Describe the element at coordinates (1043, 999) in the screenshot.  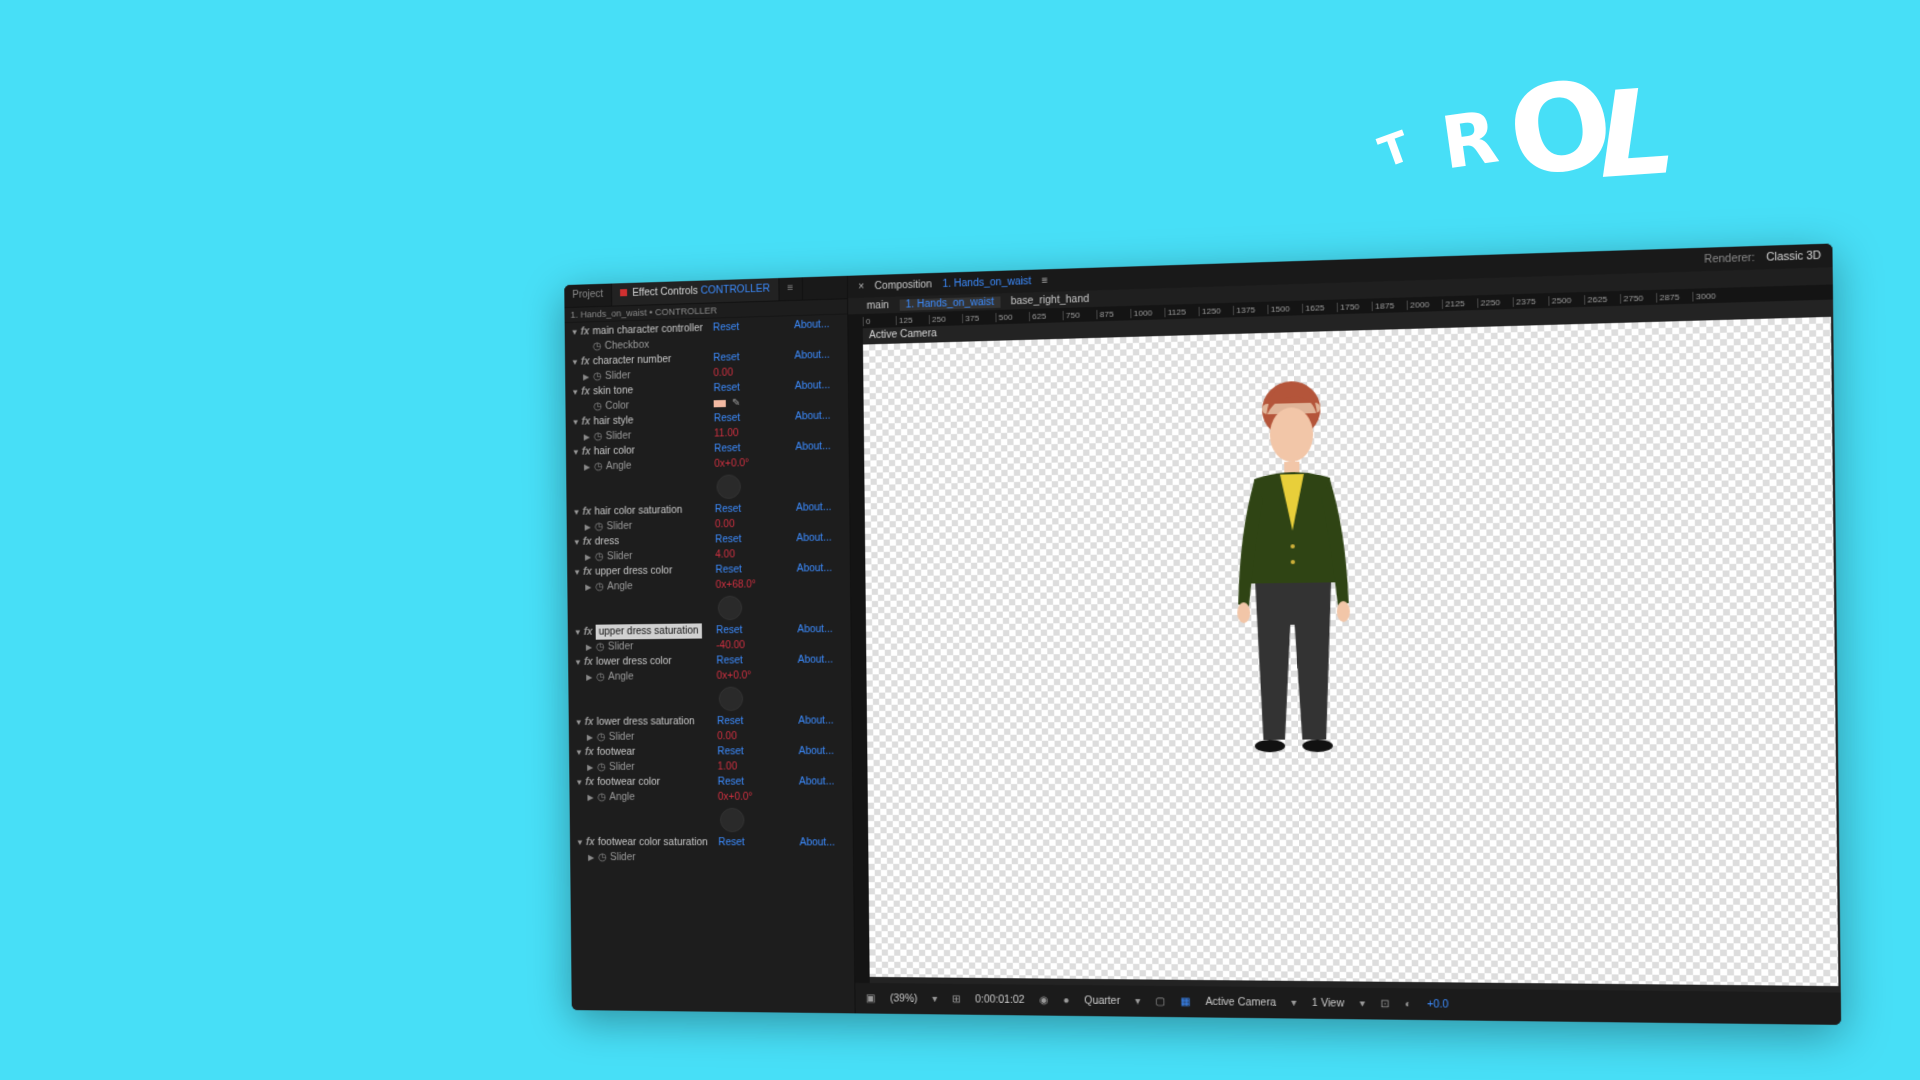
I see `camera-snapshot-icon: ◉` at that location.